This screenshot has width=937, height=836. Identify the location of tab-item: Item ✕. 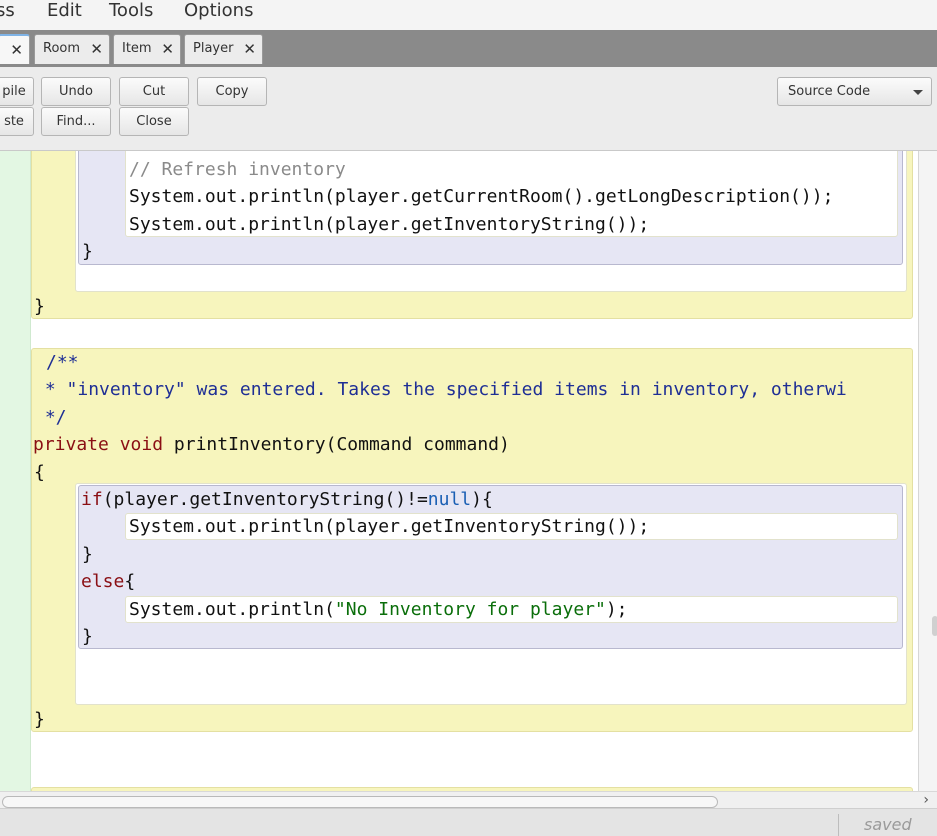
(147, 49).